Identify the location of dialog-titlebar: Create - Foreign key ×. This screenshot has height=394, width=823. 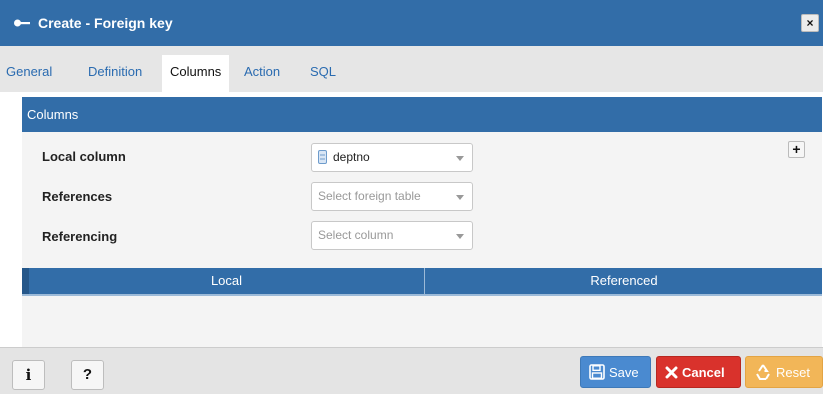
(411, 23).